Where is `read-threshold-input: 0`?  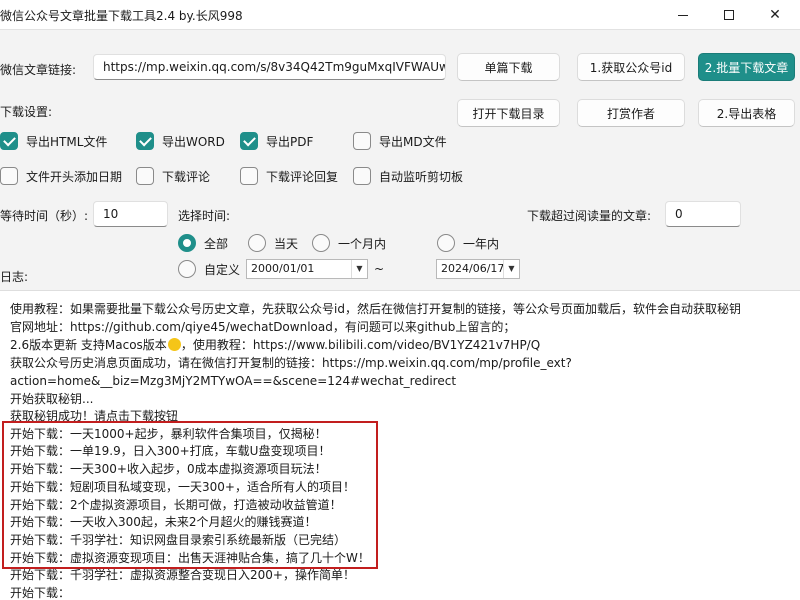 read-threshold-input: 0 is located at coordinates (703, 214).